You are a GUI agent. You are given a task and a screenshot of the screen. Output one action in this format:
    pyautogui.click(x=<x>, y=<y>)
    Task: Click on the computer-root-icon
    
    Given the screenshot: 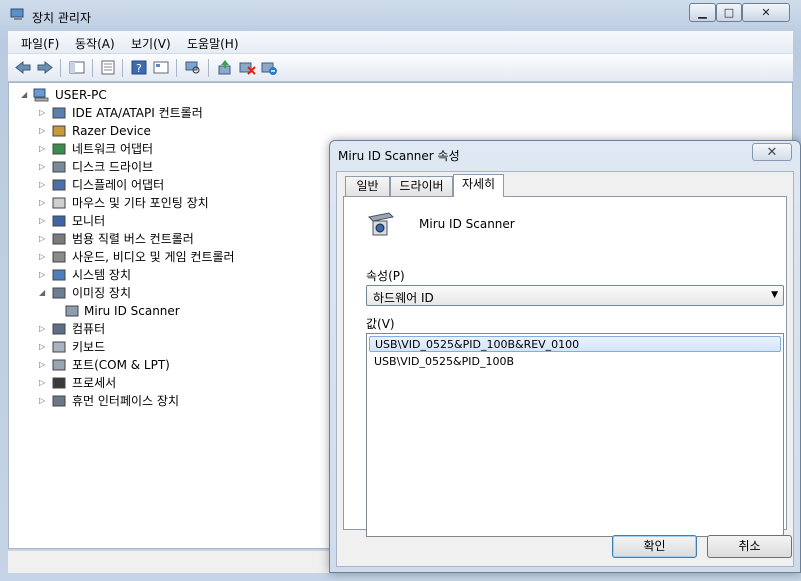 What is the action you would take?
    pyautogui.click(x=41, y=95)
    